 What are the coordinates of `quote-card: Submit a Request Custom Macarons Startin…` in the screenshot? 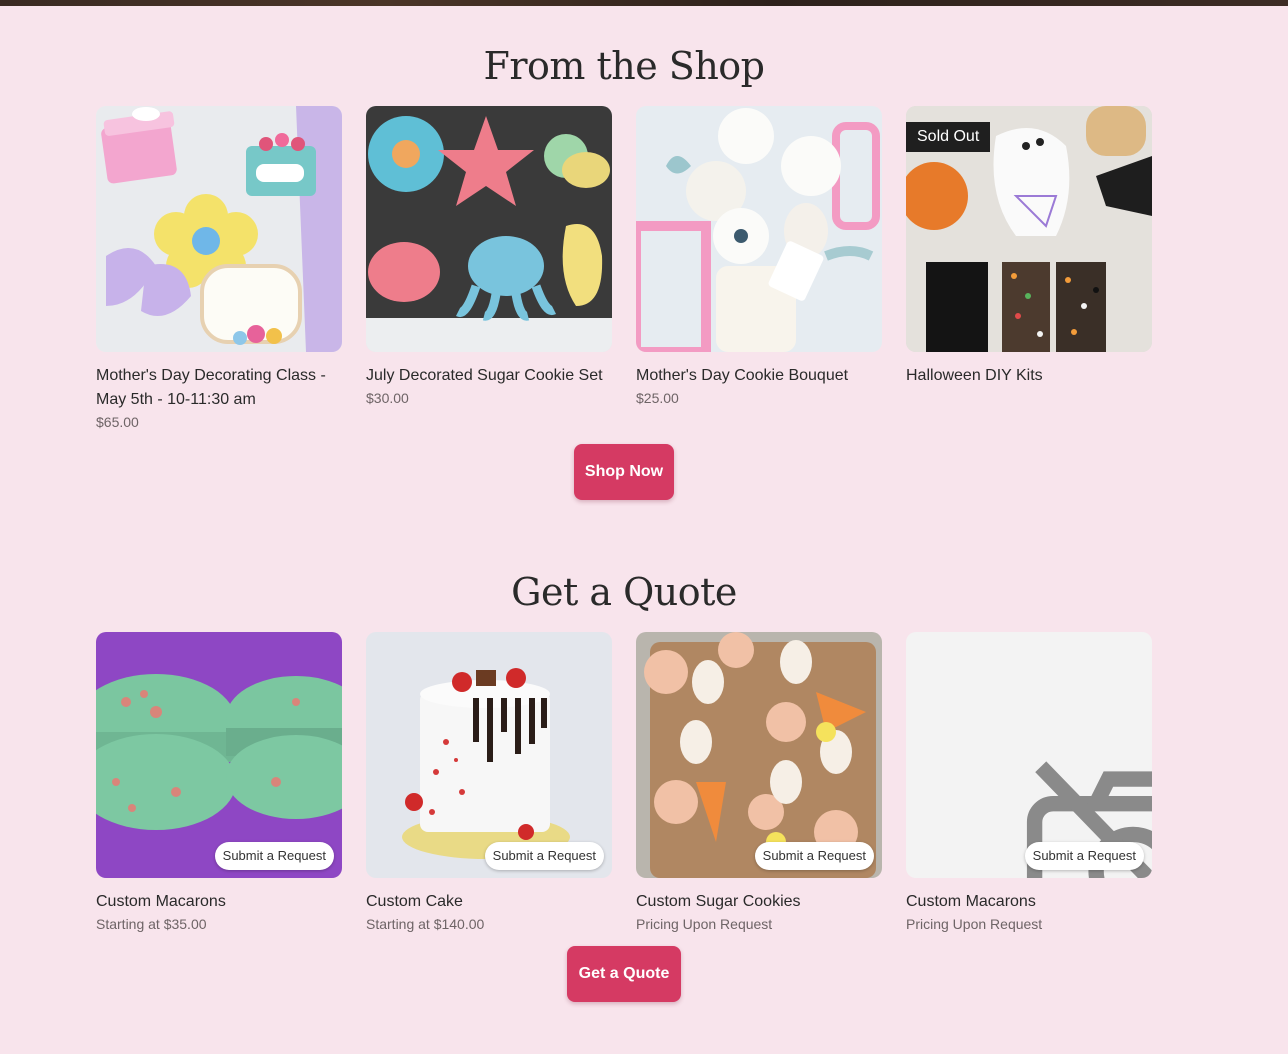 It's located at (219, 783).